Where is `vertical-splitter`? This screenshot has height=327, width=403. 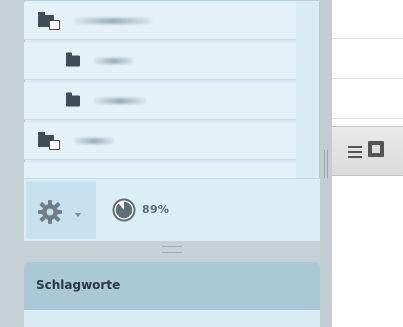 vertical-splitter is located at coordinates (326, 163).